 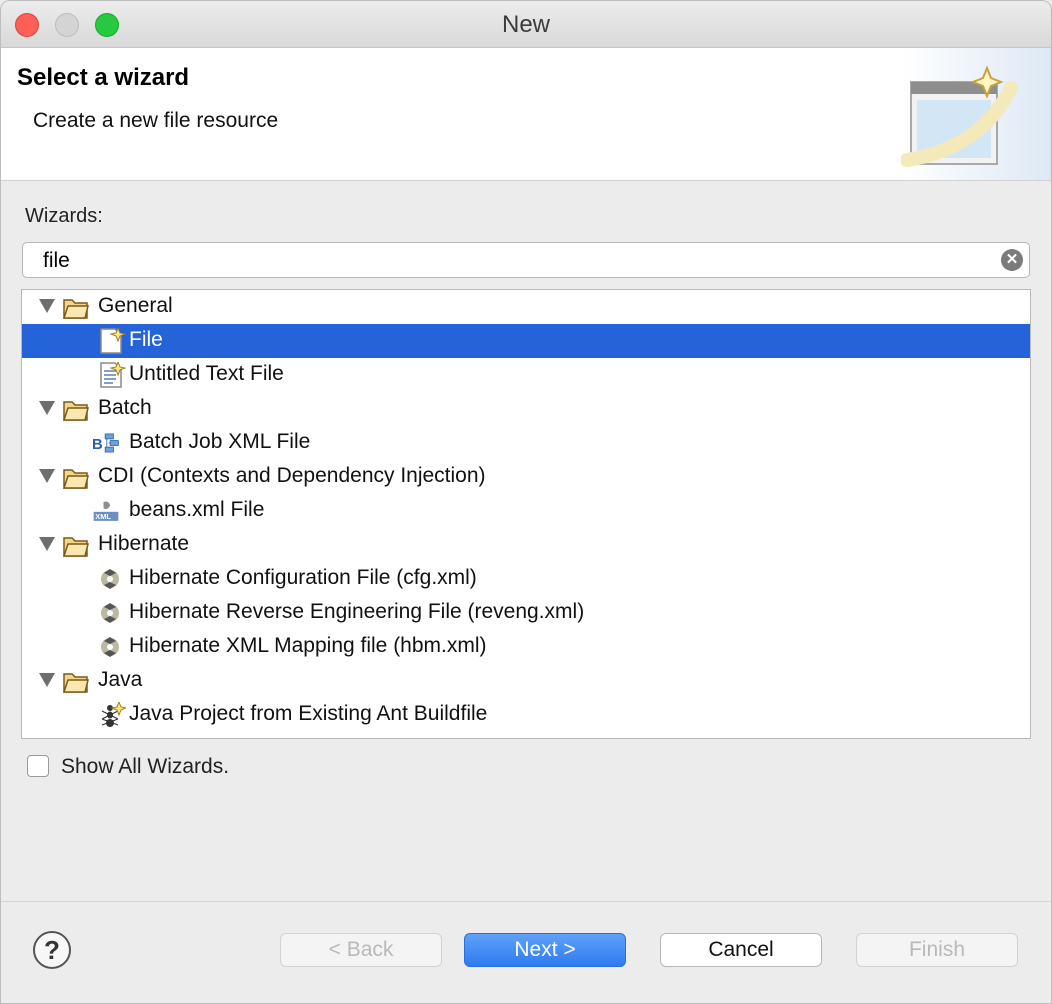 I want to click on banner-description: Create a new file resource, so click(x=156, y=120).